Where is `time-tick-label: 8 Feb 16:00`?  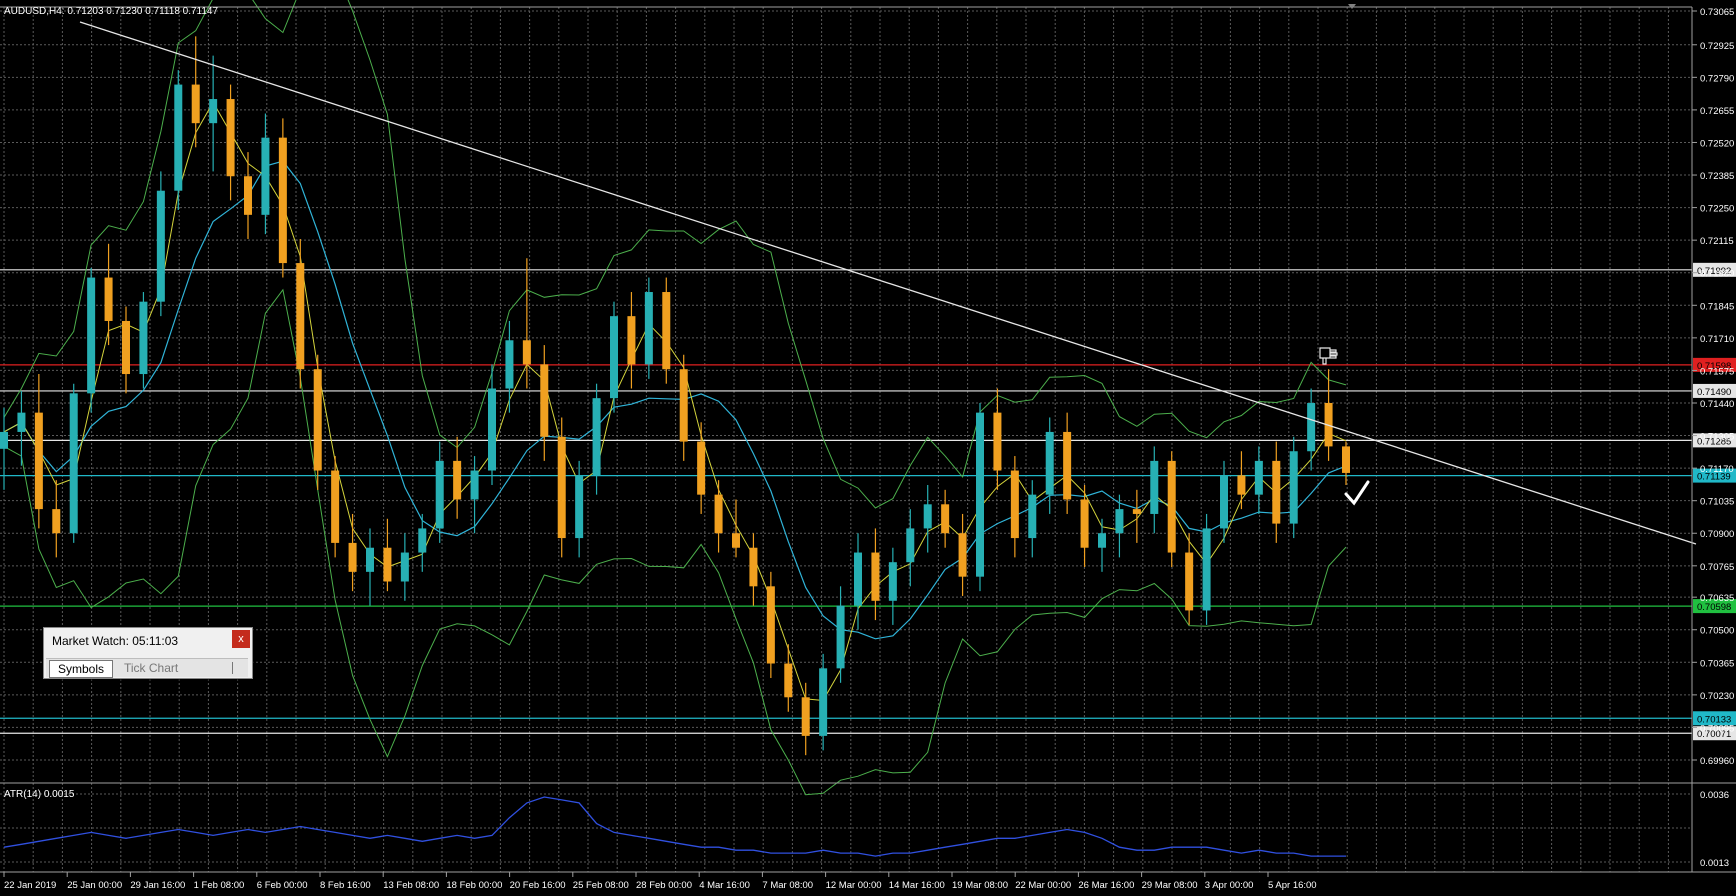
time-tick-label: 8 Feb 16:00 is located at coordinates (345, 885).